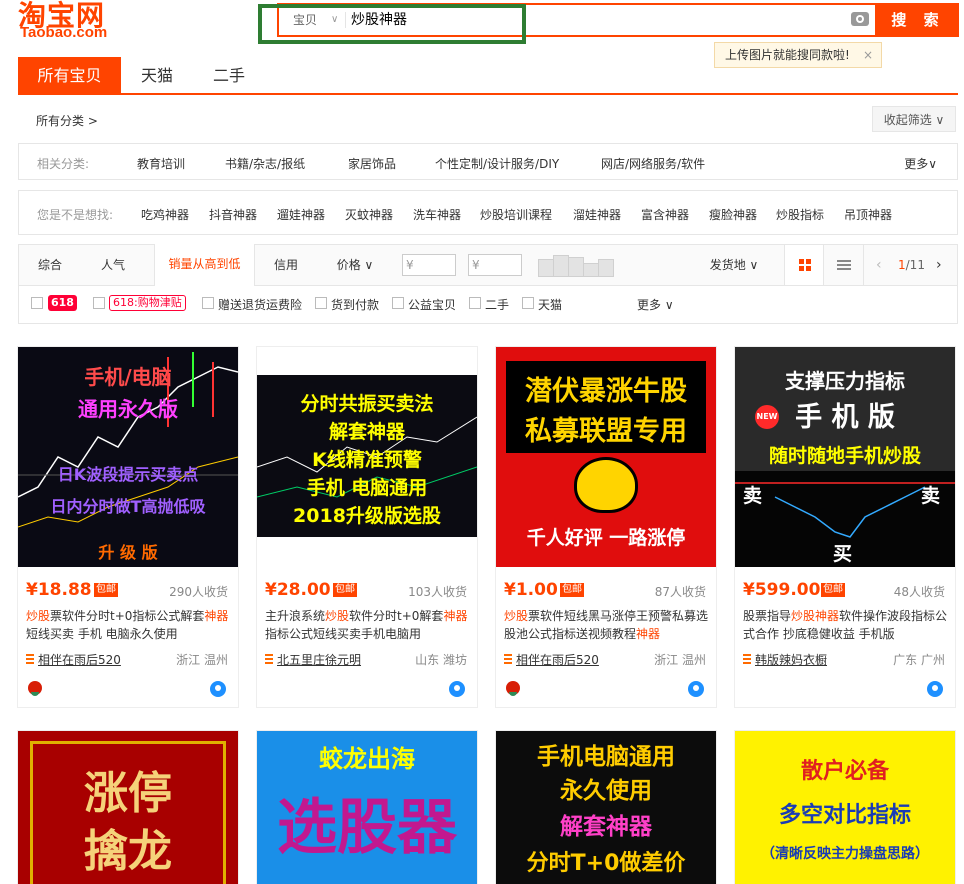 The width and height of the screenshot is (964, 884). What do you see at coordinates (597, 214) in the screenshot?
I see `suggest-item: 溜娃神器` at bounding box center [597, 214].